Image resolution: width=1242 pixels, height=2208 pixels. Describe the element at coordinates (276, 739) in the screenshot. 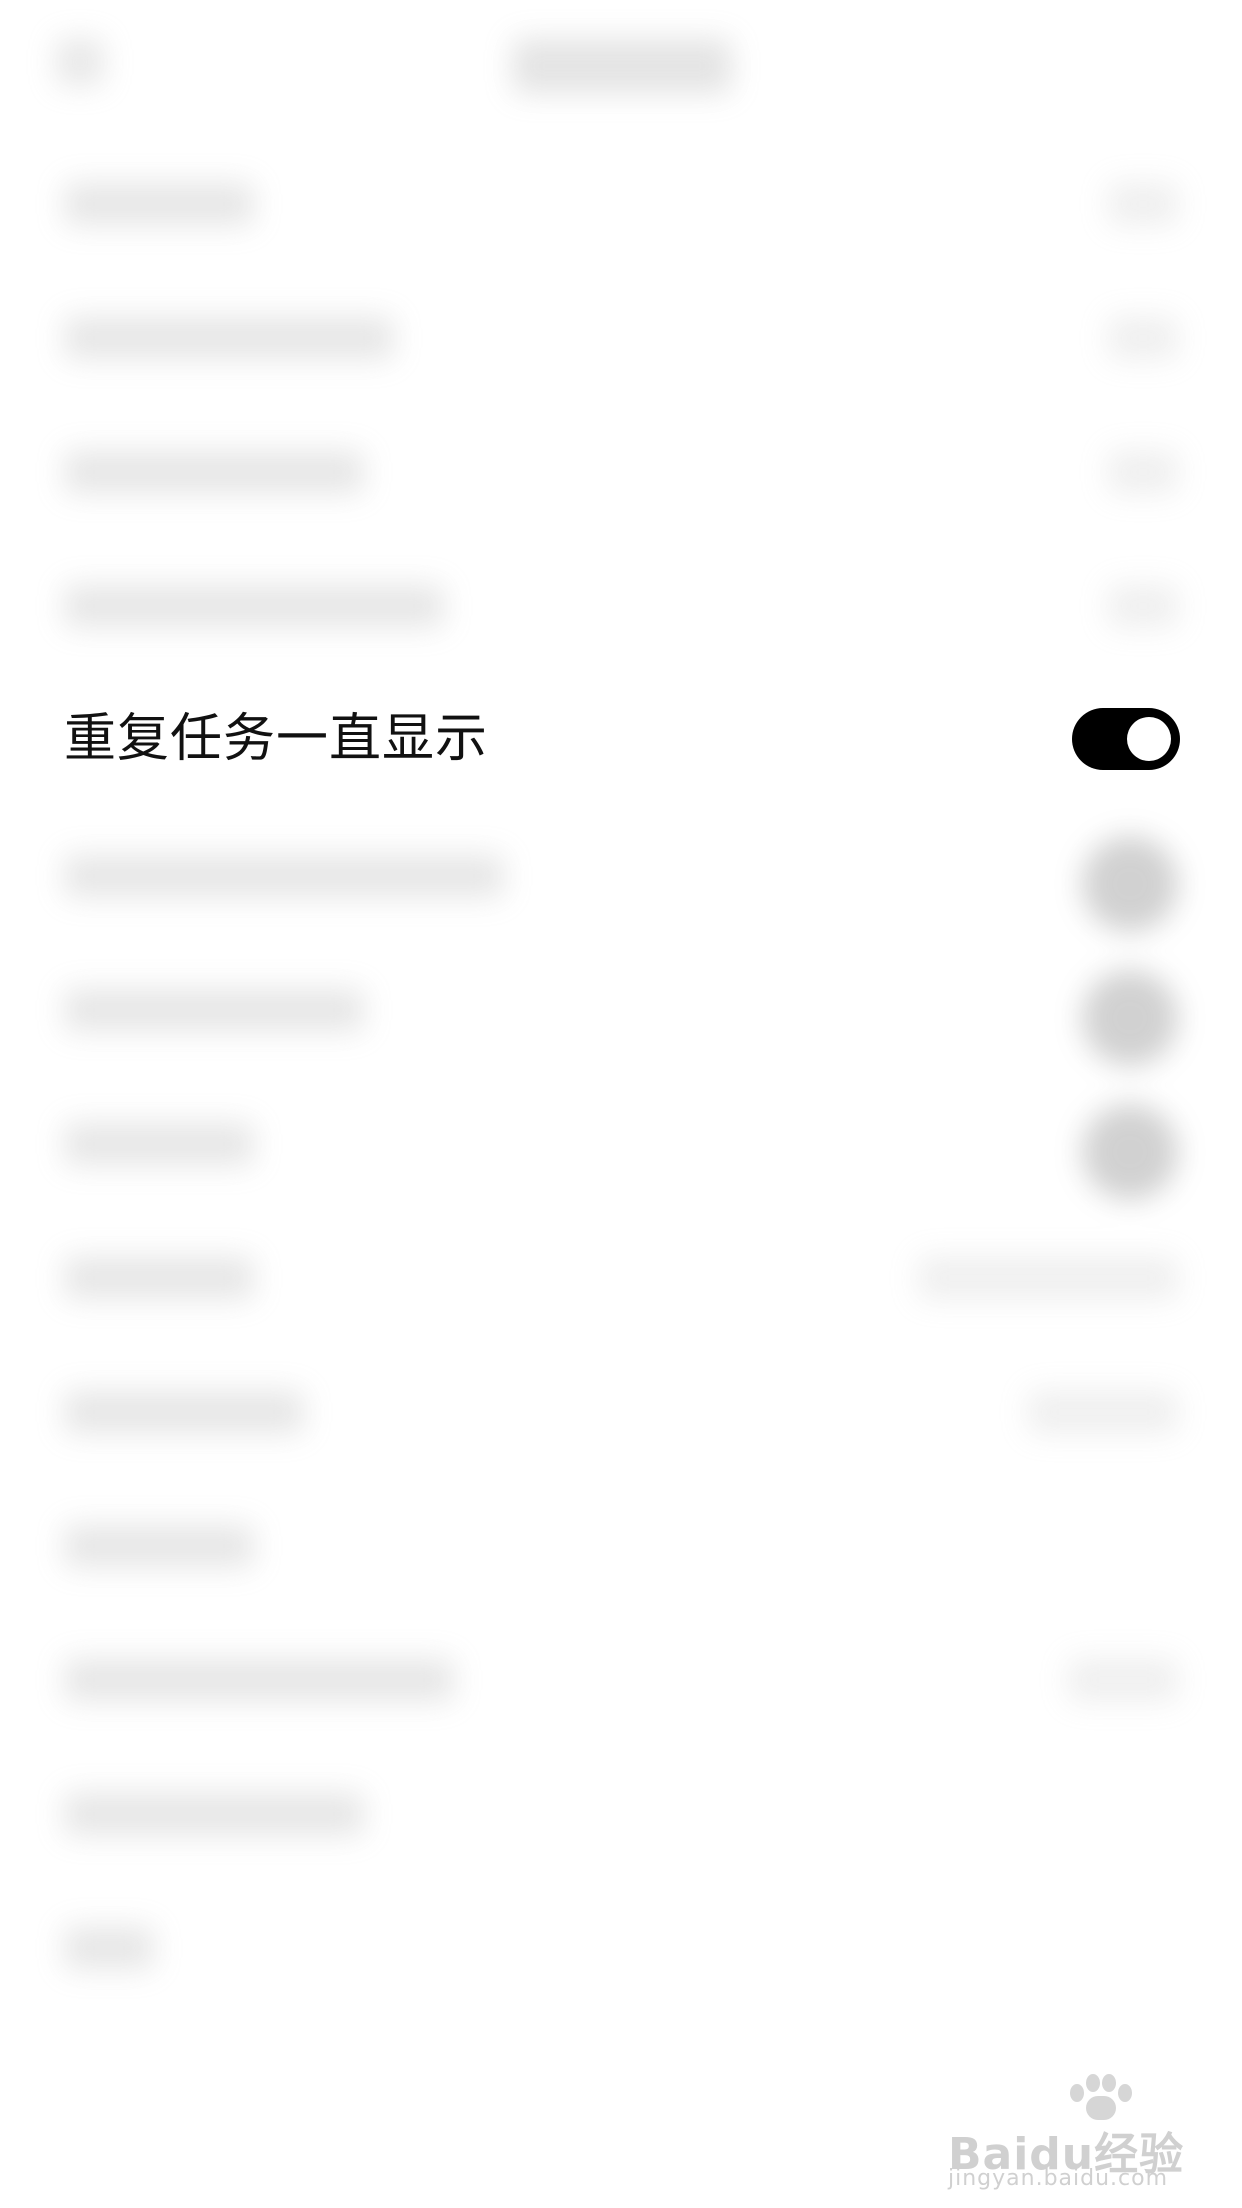

I see `setting-label: 重复任务一直显示` at that location.